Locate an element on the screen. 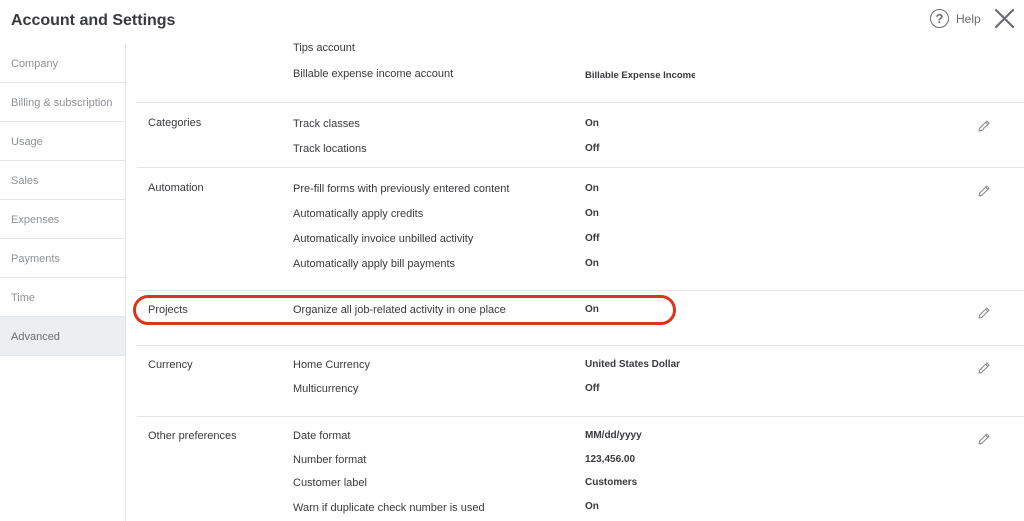 The image size is (1024, 521). help-button: ? Help is located at coordinates (955, 18).